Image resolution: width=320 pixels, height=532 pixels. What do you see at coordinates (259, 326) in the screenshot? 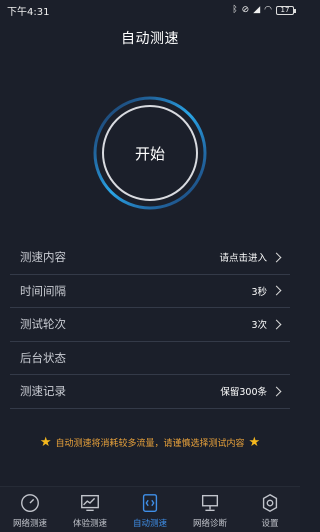
I see `setting-value: 3次` at bounding box center [259, 326].